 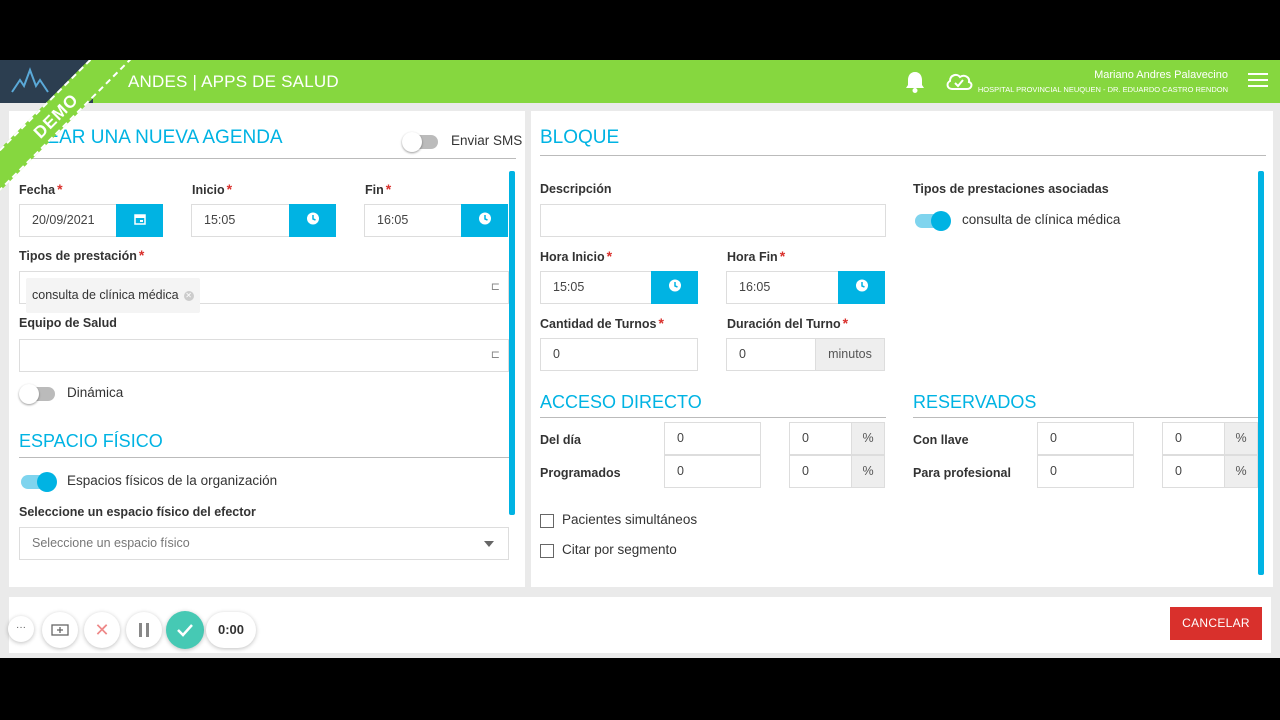 I want to click on inicio-clock-button, so click(x=312, y=220).